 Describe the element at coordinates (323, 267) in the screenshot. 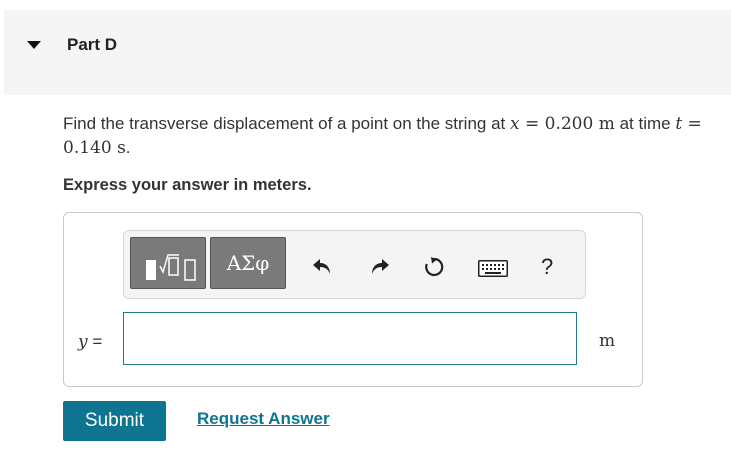

I see `undo-icon` at that location.